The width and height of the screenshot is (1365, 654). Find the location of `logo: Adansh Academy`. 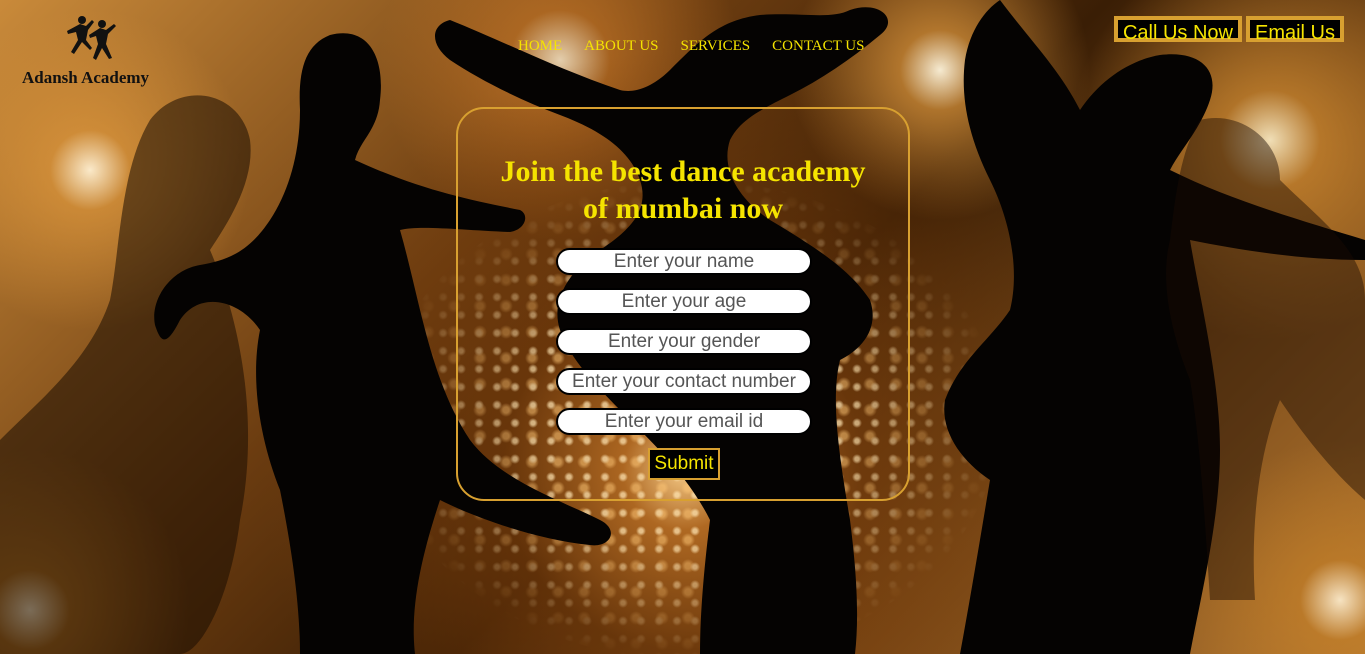

logo: Adansh Academy is located at coordinates (92, 51).